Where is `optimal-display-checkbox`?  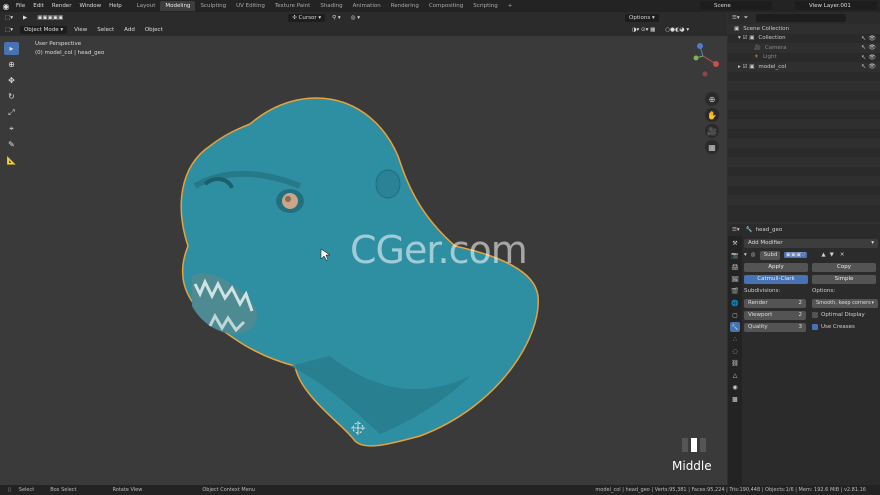 optimal-display-checkbox is located at coordinates (815, 315).